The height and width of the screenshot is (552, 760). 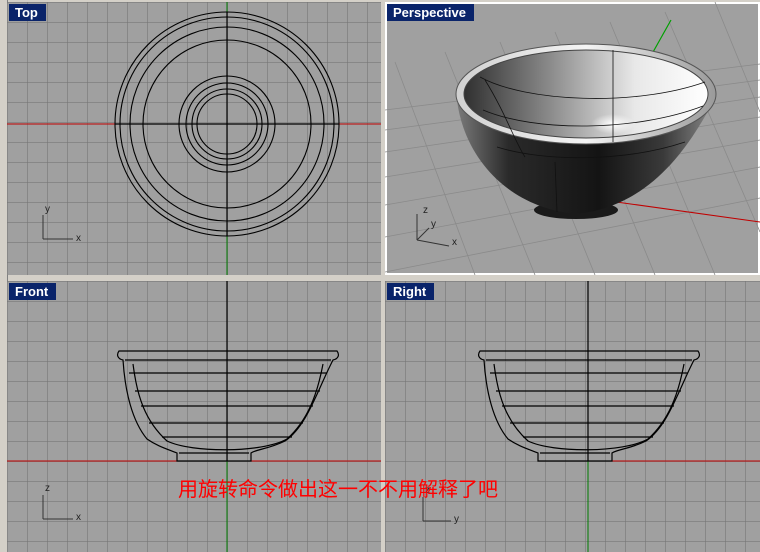 What do you see at coordinates (430, 12) in the screenshot?
I see `viewport-title: Perspective` at bounding box center [430, 12].